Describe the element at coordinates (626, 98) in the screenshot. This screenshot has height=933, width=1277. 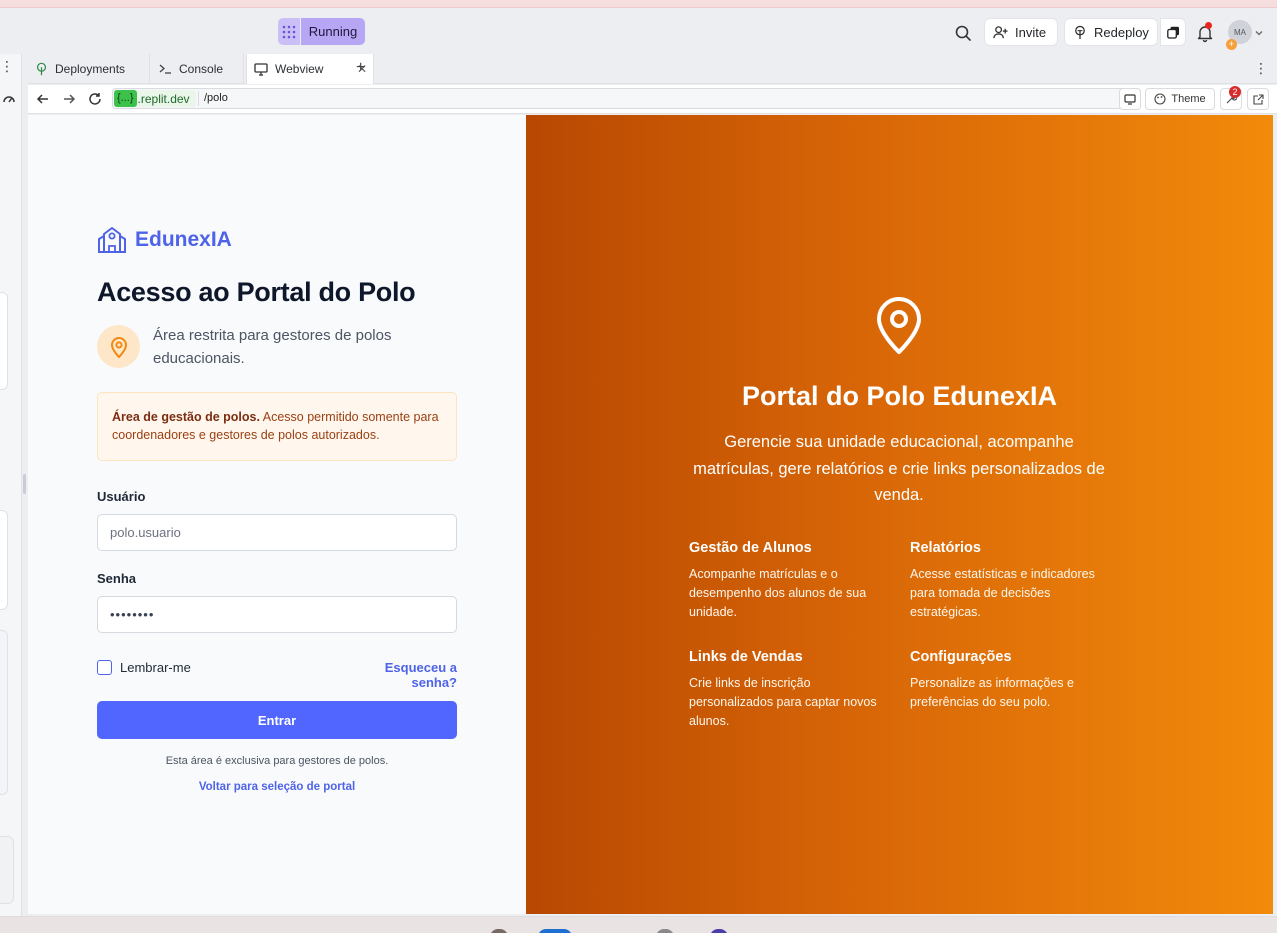
I see `url-input: {...} .replit.dev /polo` at that location.